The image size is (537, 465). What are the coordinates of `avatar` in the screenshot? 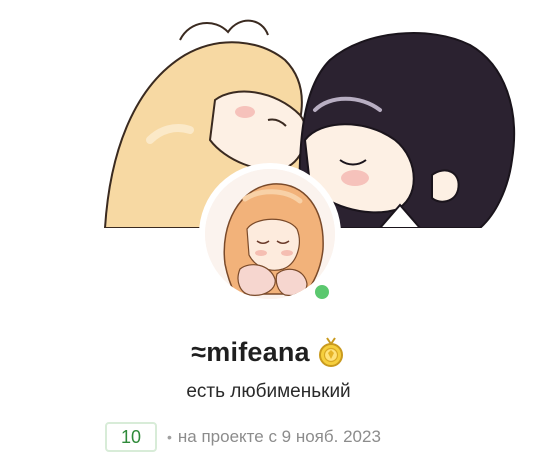 It's located at (270, 234).